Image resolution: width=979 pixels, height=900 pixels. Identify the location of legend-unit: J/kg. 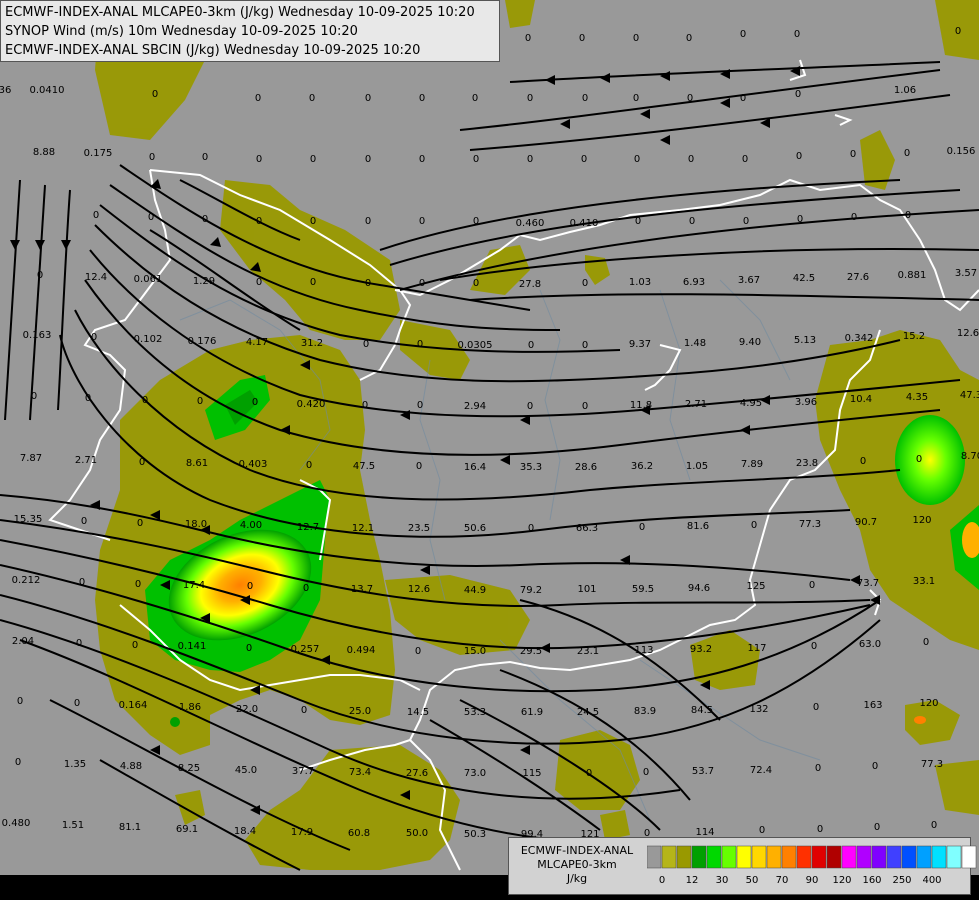
(577, 878).